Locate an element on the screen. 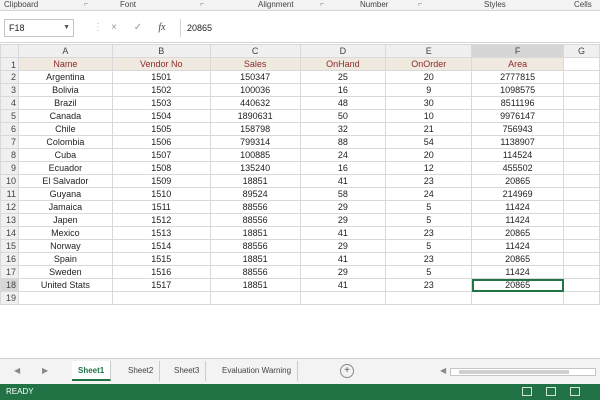 This screenshot has width=600, height=400. value-cell: 1501 is located at coordinates (161, 77).